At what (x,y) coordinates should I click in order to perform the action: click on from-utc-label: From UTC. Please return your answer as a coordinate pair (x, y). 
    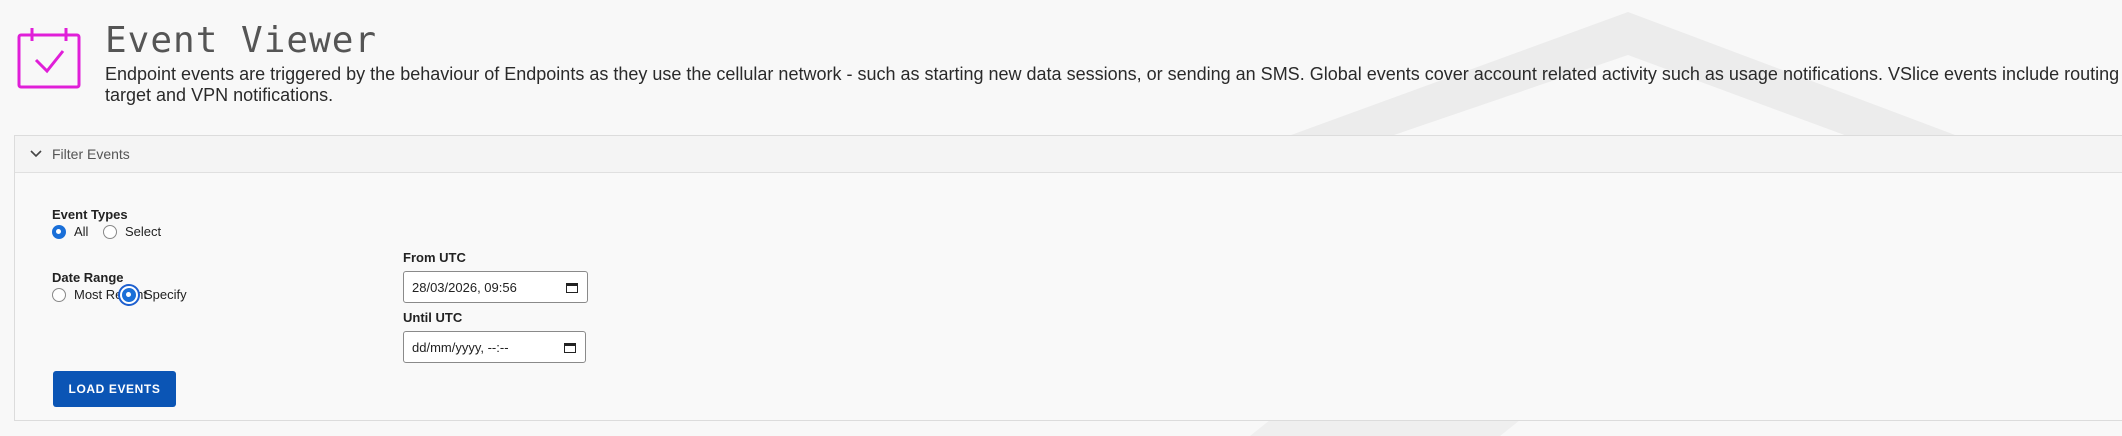
    Looking at the image, I should click on (434, 257).